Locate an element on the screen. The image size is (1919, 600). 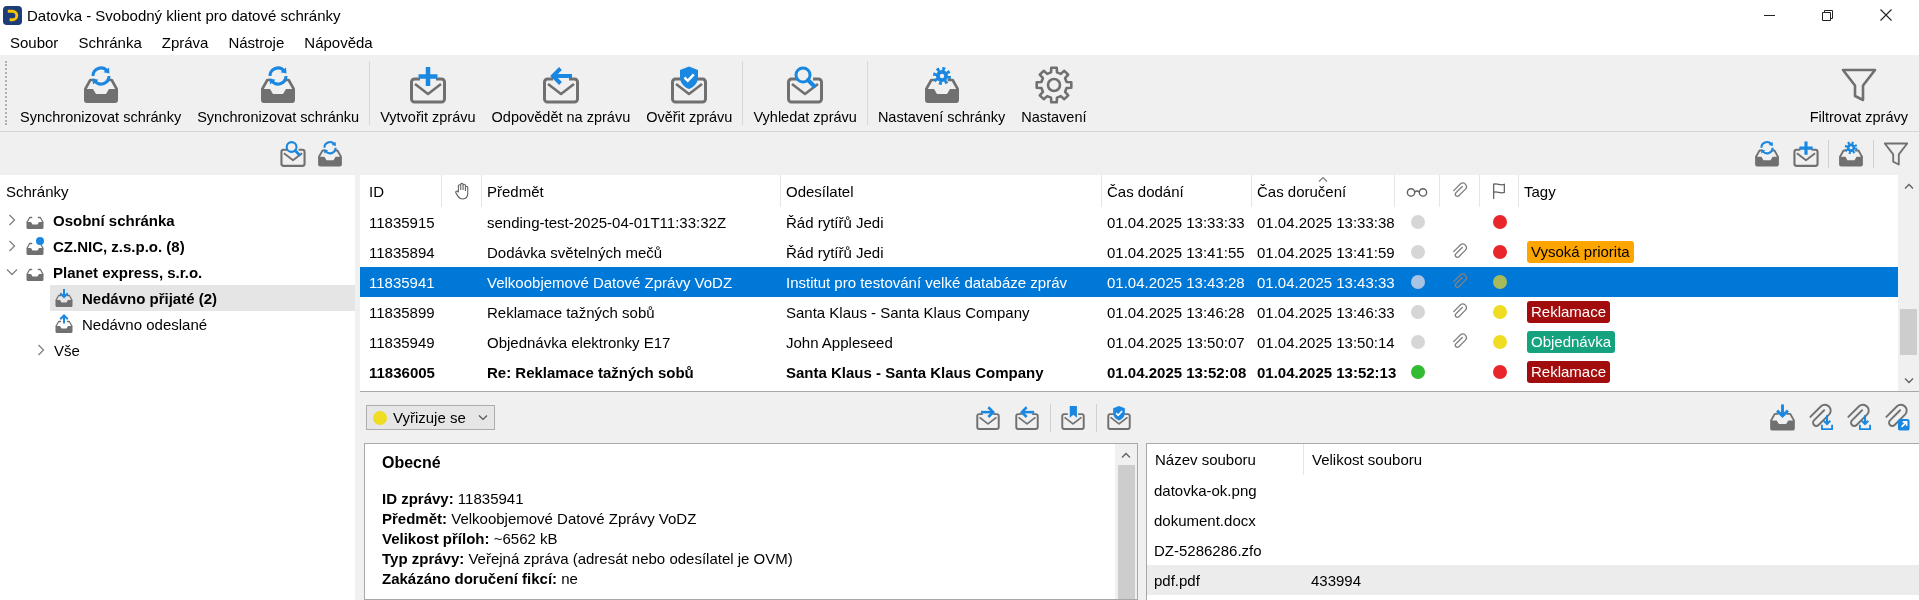
menu-item: Schránka is located at coordinates (110, 42).